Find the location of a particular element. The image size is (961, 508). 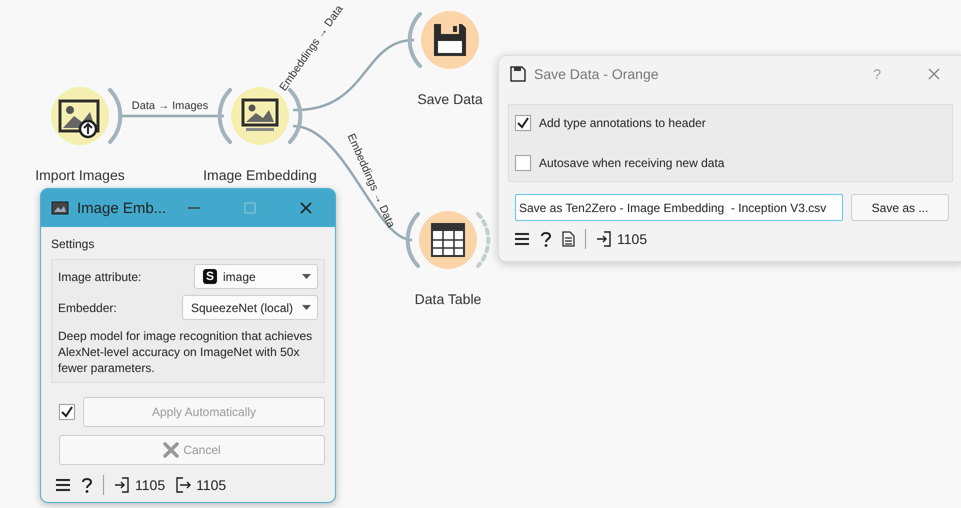

image-embedding-icon is located at coordinates (260, 114).